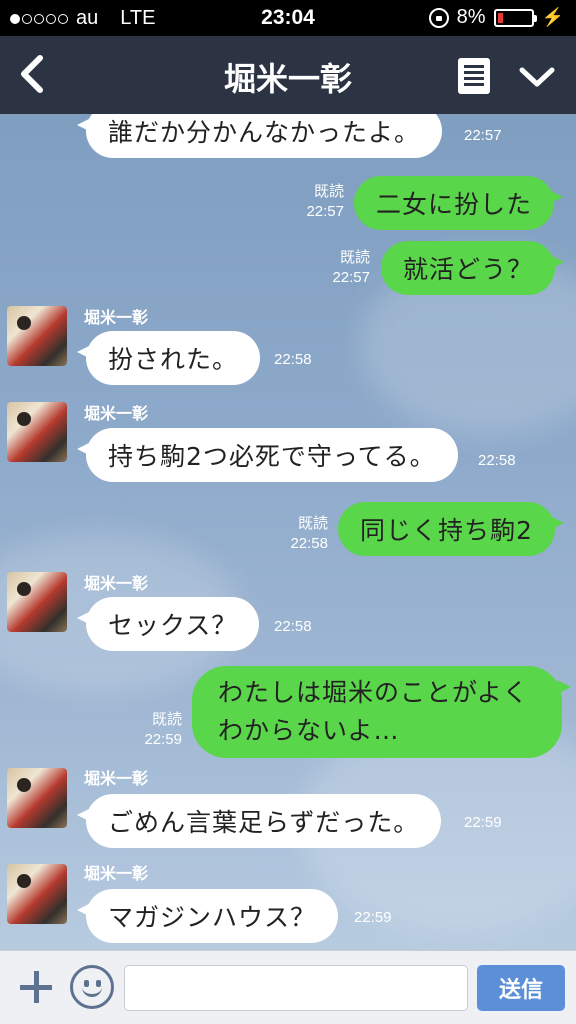  Describe the element at coordinates (267, 455) in the screenshot. I see `message-bubble: 持ち駒2つ必死で守ってる。` at that location.